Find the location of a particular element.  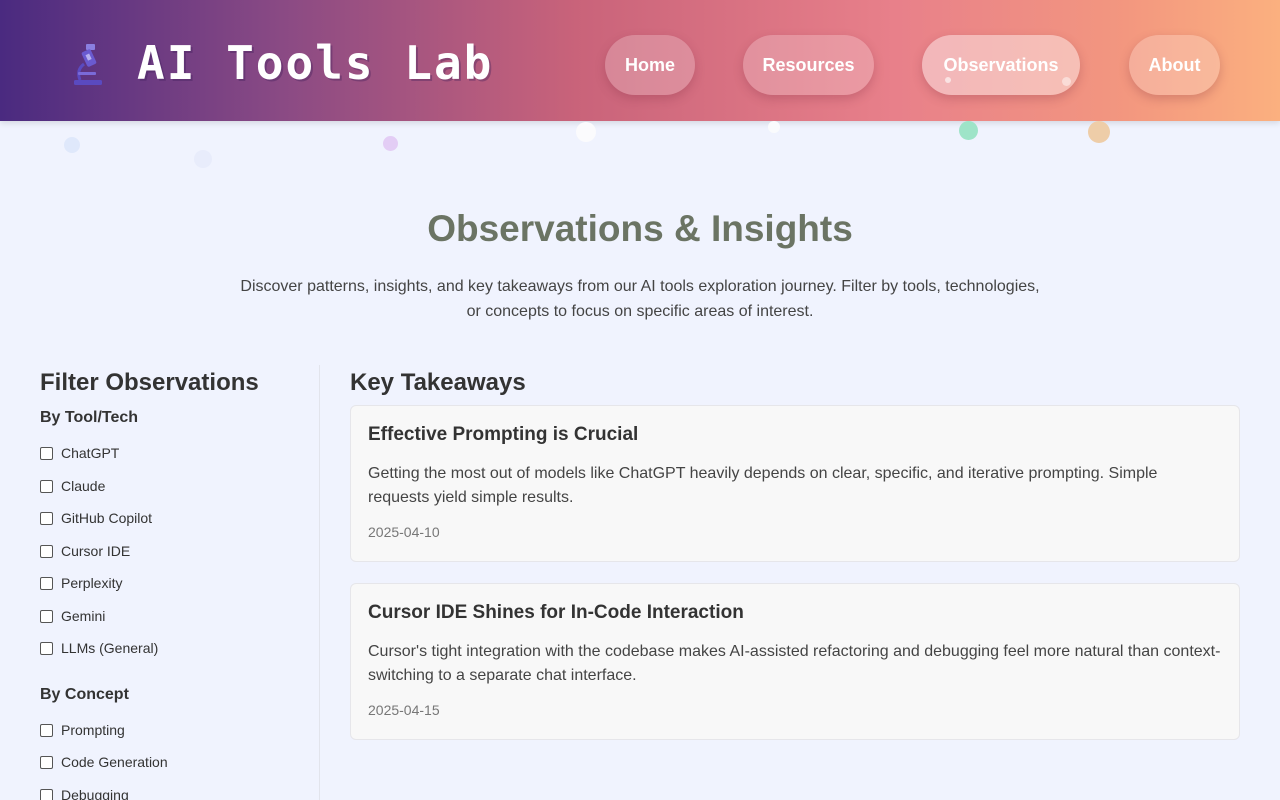

nav-home: Home is located at coordinates (650, 65).